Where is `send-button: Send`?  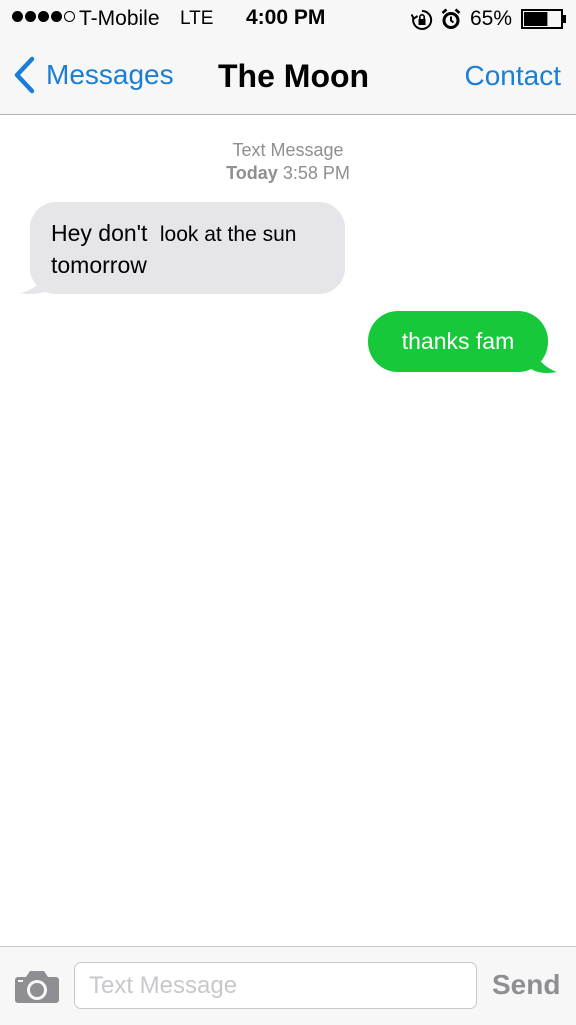
send-button: Send is located at coordinates (526, 985).